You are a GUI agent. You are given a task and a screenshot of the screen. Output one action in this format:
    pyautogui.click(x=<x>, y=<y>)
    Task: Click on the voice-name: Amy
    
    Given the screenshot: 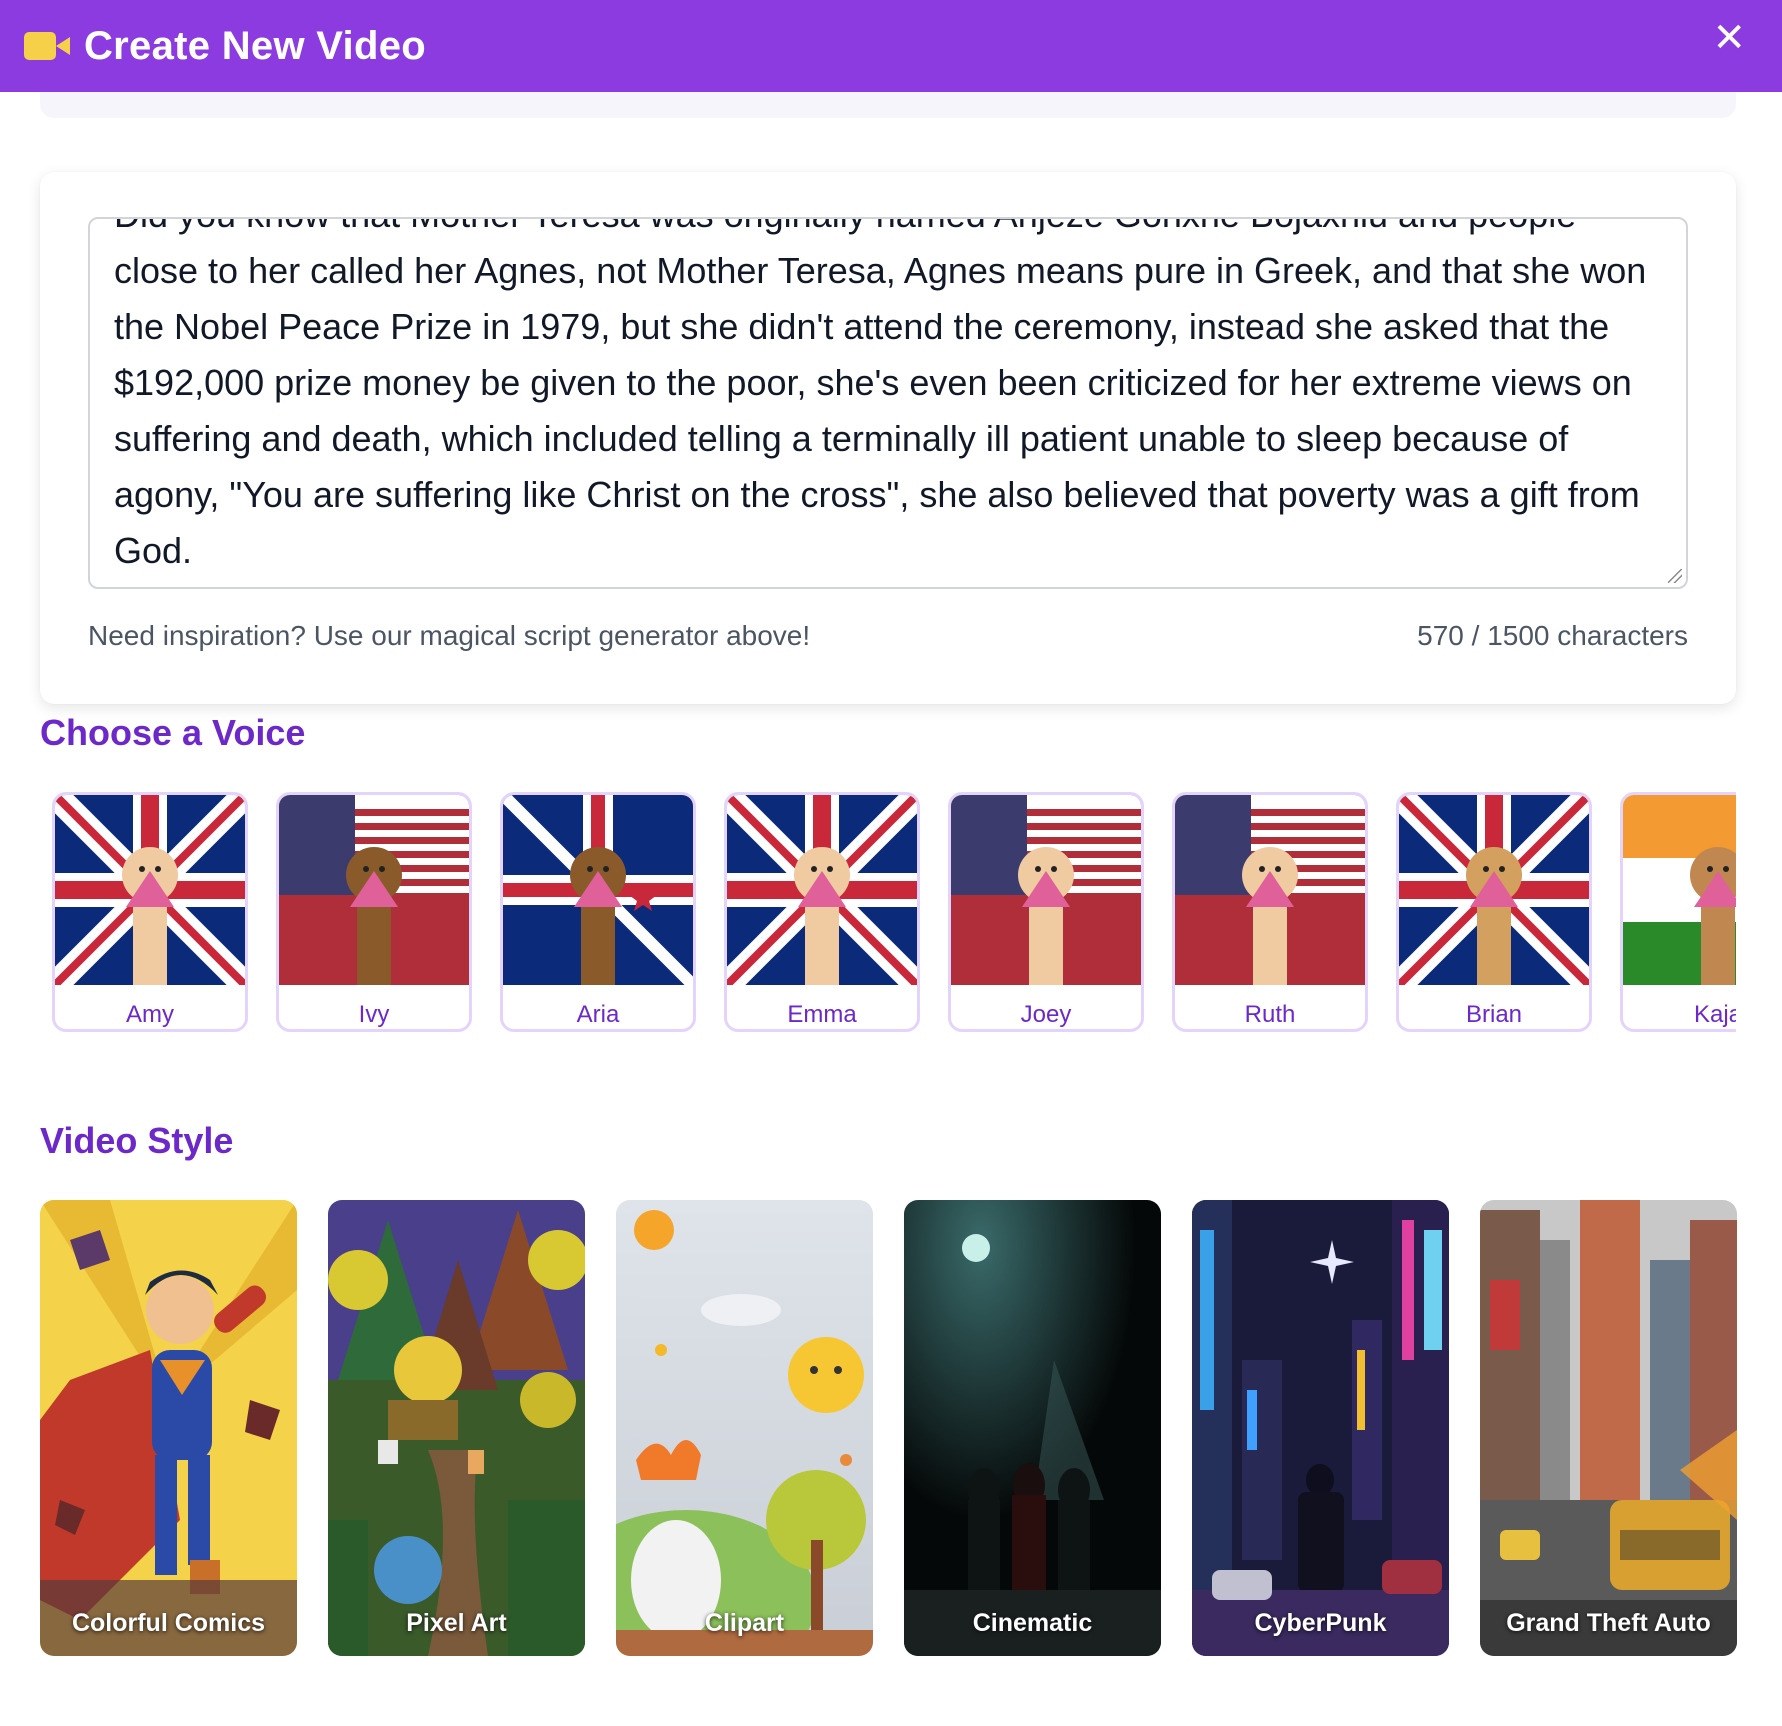 What is the action you would take?
    pyautogui.click(x=150, y=1014)
    